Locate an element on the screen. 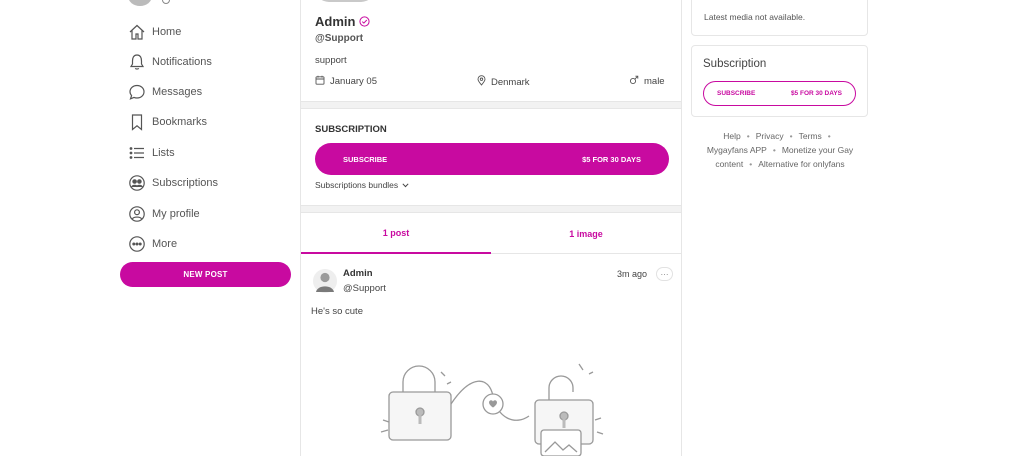 This screenshot has width=1024, height=456. joined-date: January 05 is located at coordinates (346, 81).